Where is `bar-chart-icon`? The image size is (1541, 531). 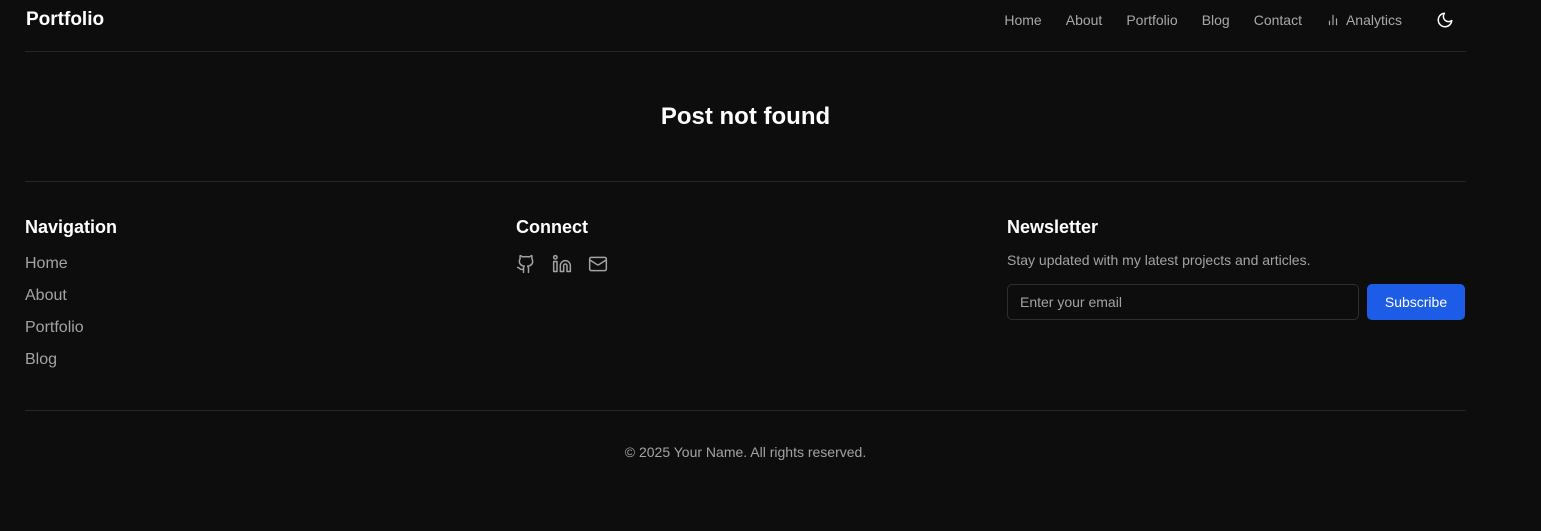
bar-chart-icon is located at coordinates (1333, 20).